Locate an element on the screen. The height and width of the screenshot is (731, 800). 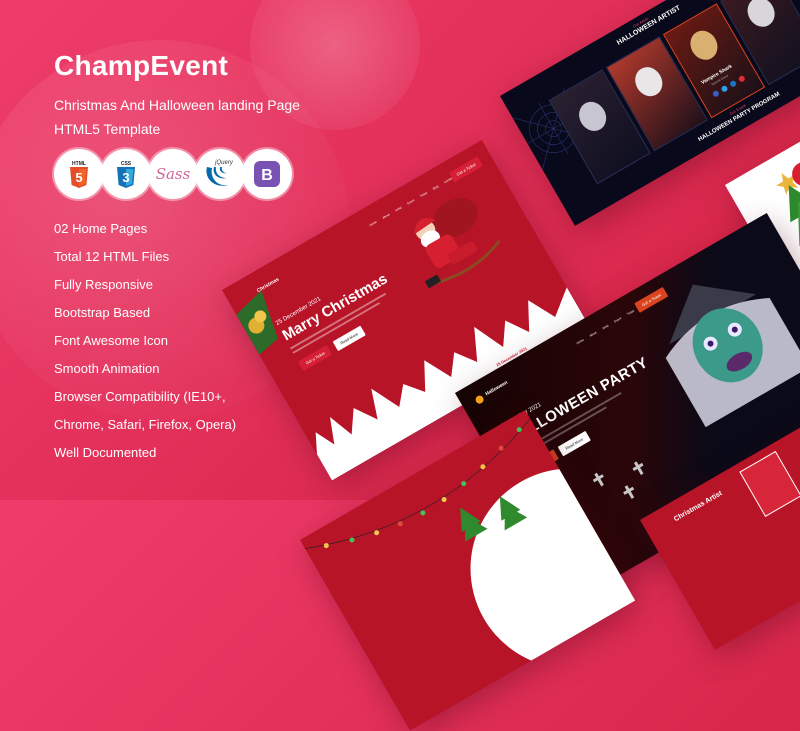
facebook-icon is located at coordinates (715, 93).